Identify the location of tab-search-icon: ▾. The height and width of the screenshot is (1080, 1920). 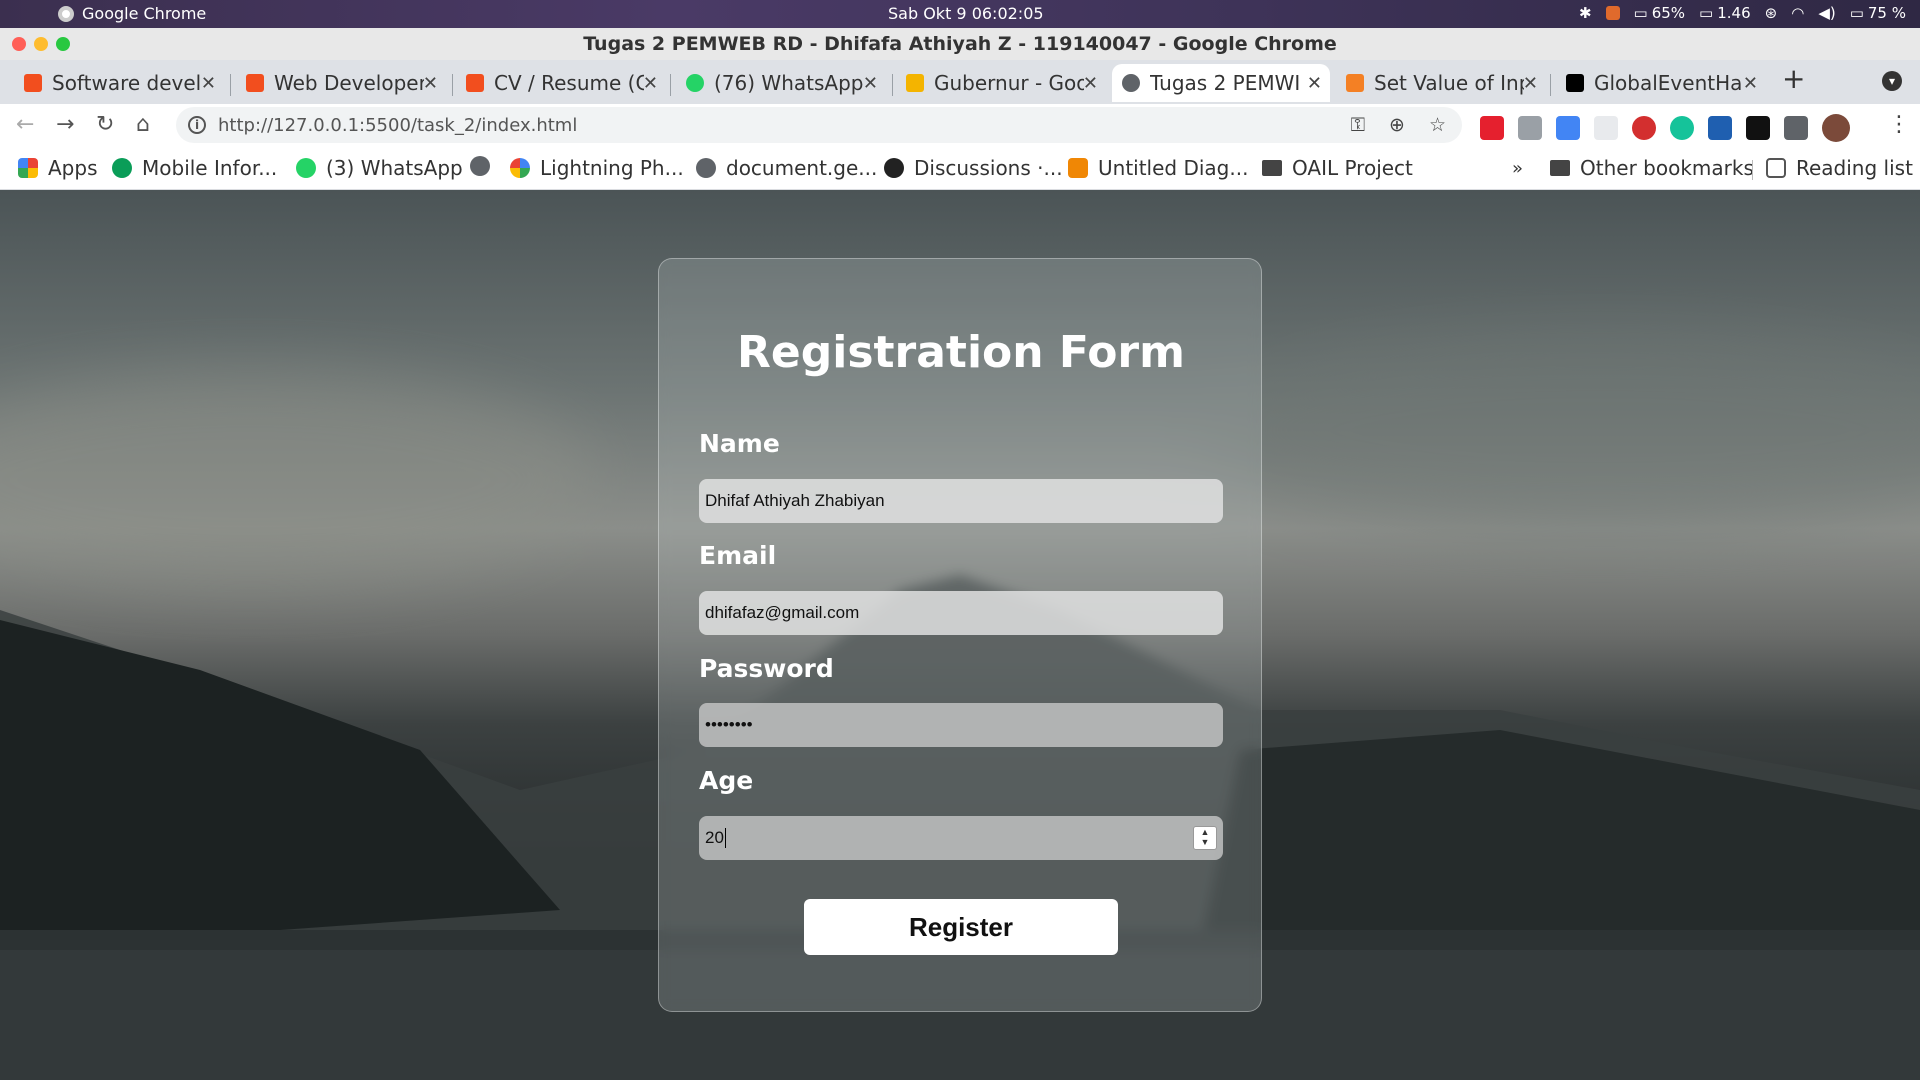
(1892, 81).